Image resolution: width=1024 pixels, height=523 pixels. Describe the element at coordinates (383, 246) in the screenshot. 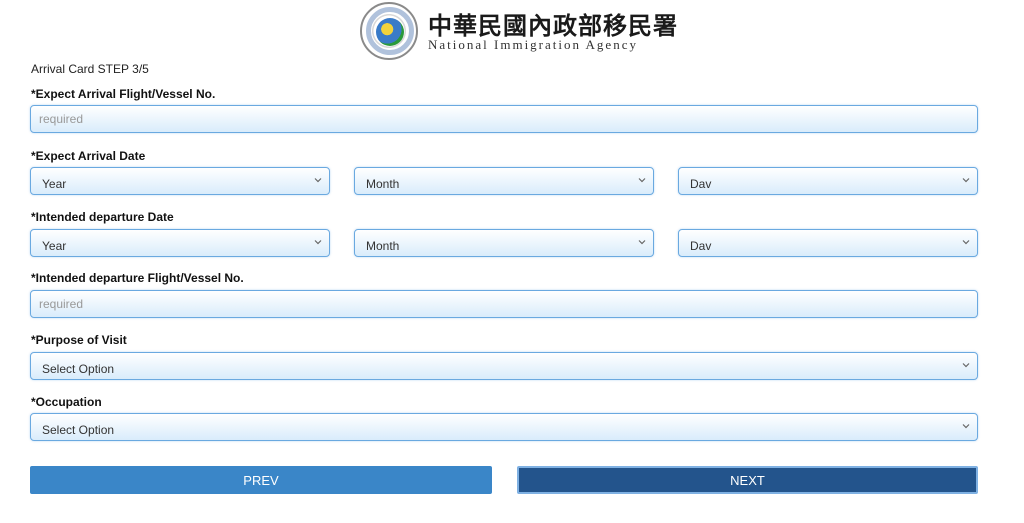

I see `departure-month-value: Month` at that location.